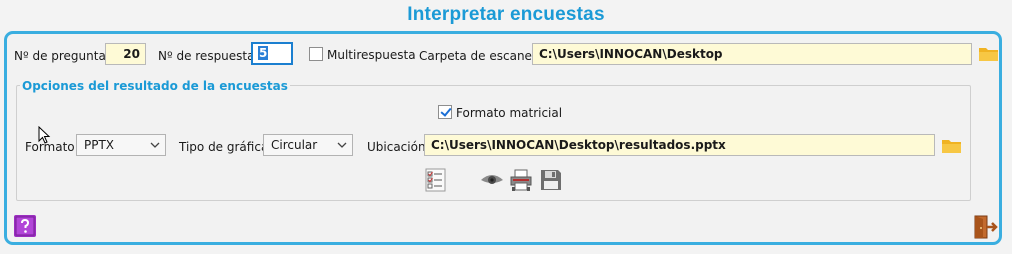 This screenshot has width=1012, height=254. What do you see at coordinates (435, 180) in the screenshot?
I see `checklist-icon` at bounding box center [435, 180].